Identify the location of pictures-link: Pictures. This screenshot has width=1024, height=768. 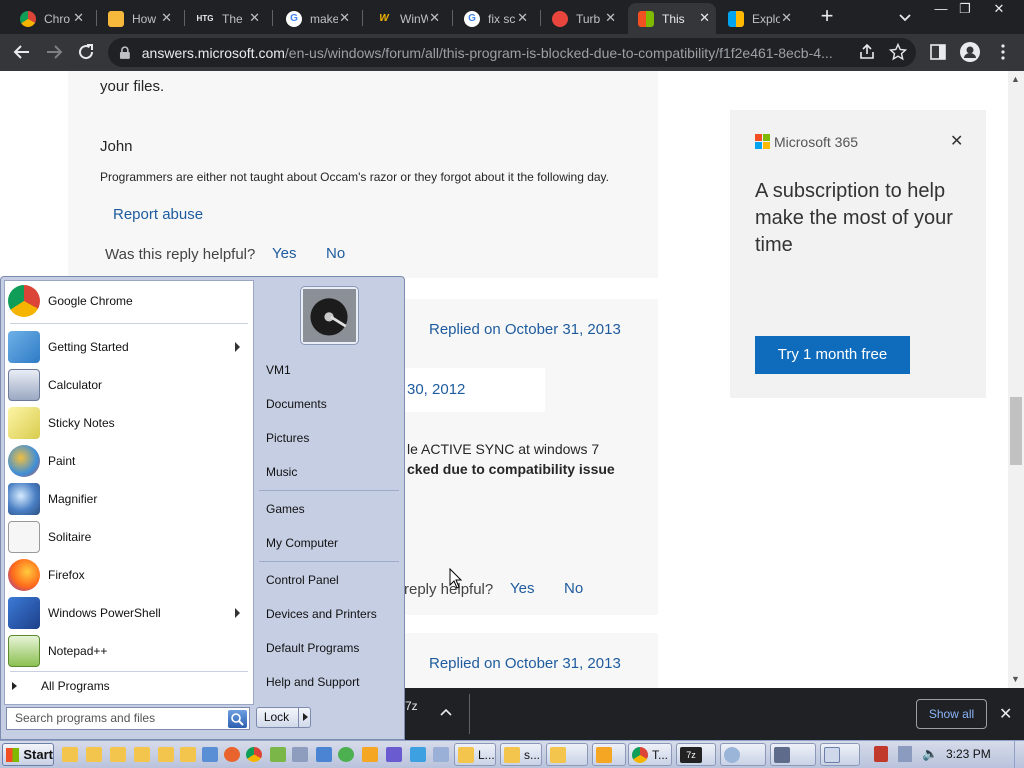
(287, 438).